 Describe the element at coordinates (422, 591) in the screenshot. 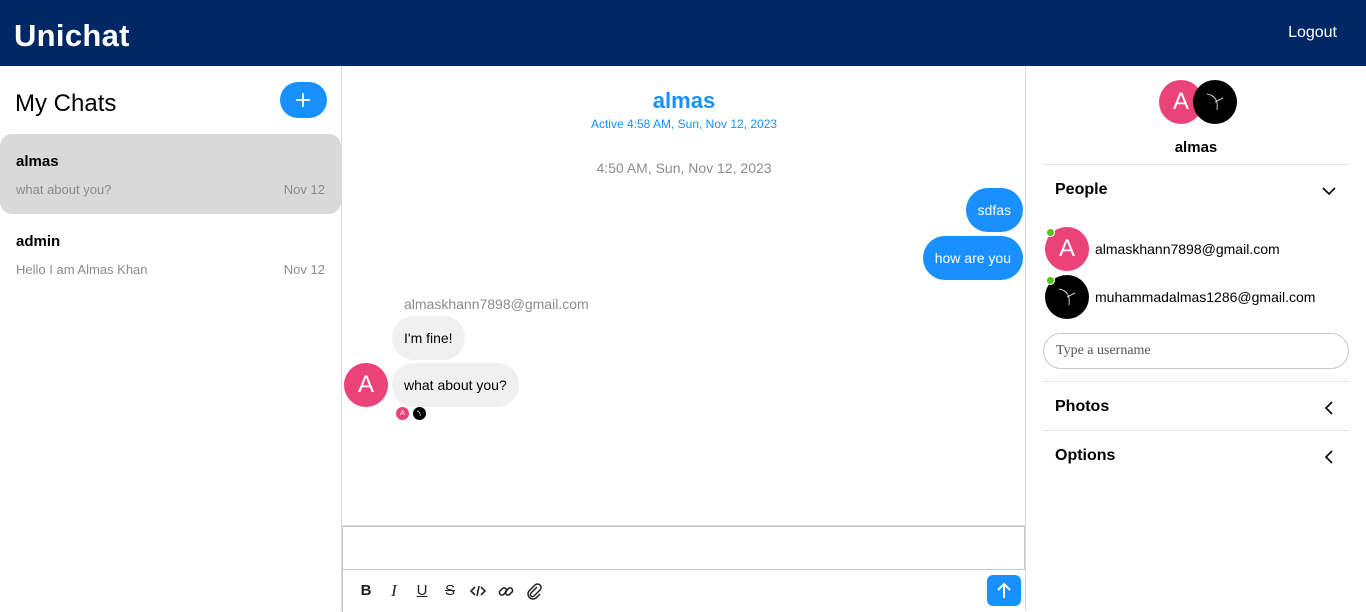

I see `underline-icon: U` at that location.